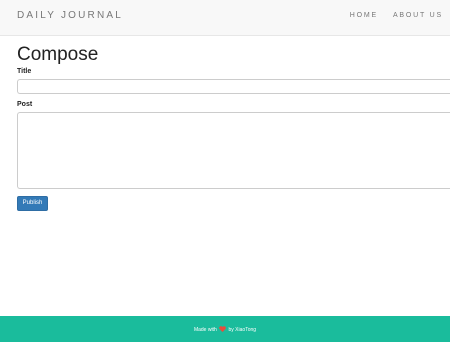 The width and height of the screenshot is (450, 342). What do you see at coordinates (25, 104) in the screenshot?
I see `post-label: Post` at bounding box center [25, 104].